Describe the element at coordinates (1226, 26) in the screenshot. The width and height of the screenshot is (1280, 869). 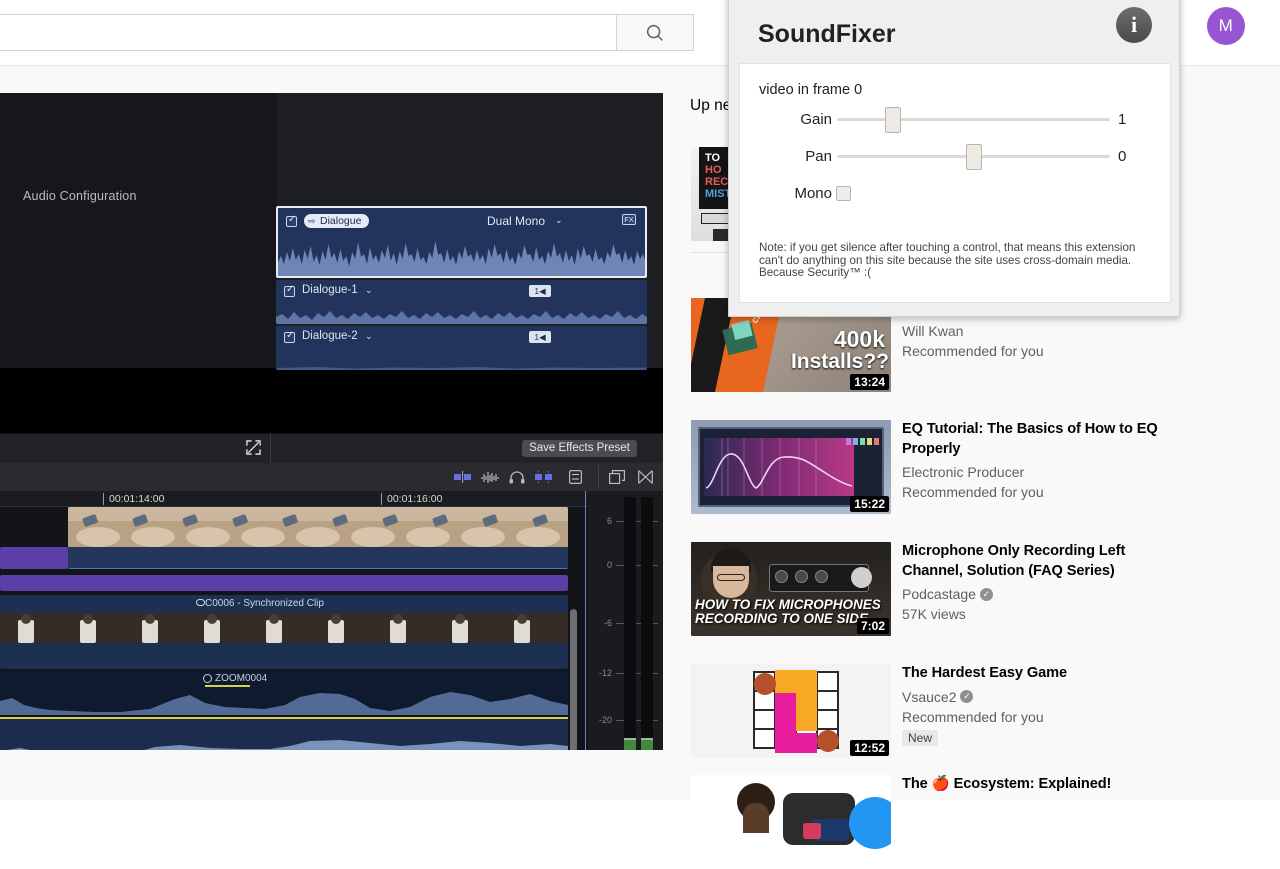
I see `avatar: M` at that location.